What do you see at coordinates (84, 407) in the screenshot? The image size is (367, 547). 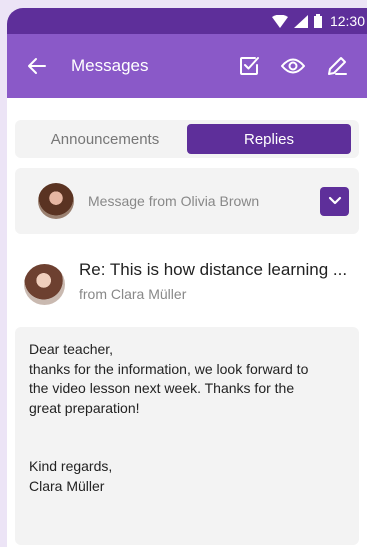 I see `message-line: great preparation!` at bounding box center [84, 407].